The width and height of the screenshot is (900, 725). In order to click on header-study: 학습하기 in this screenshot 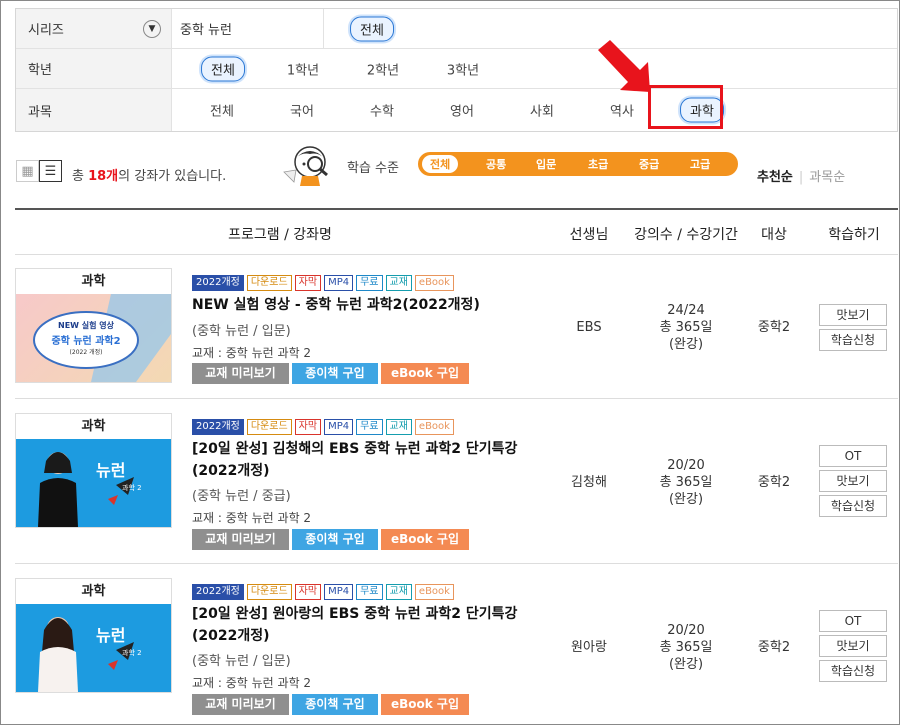, I will do `click(854, 235)`.